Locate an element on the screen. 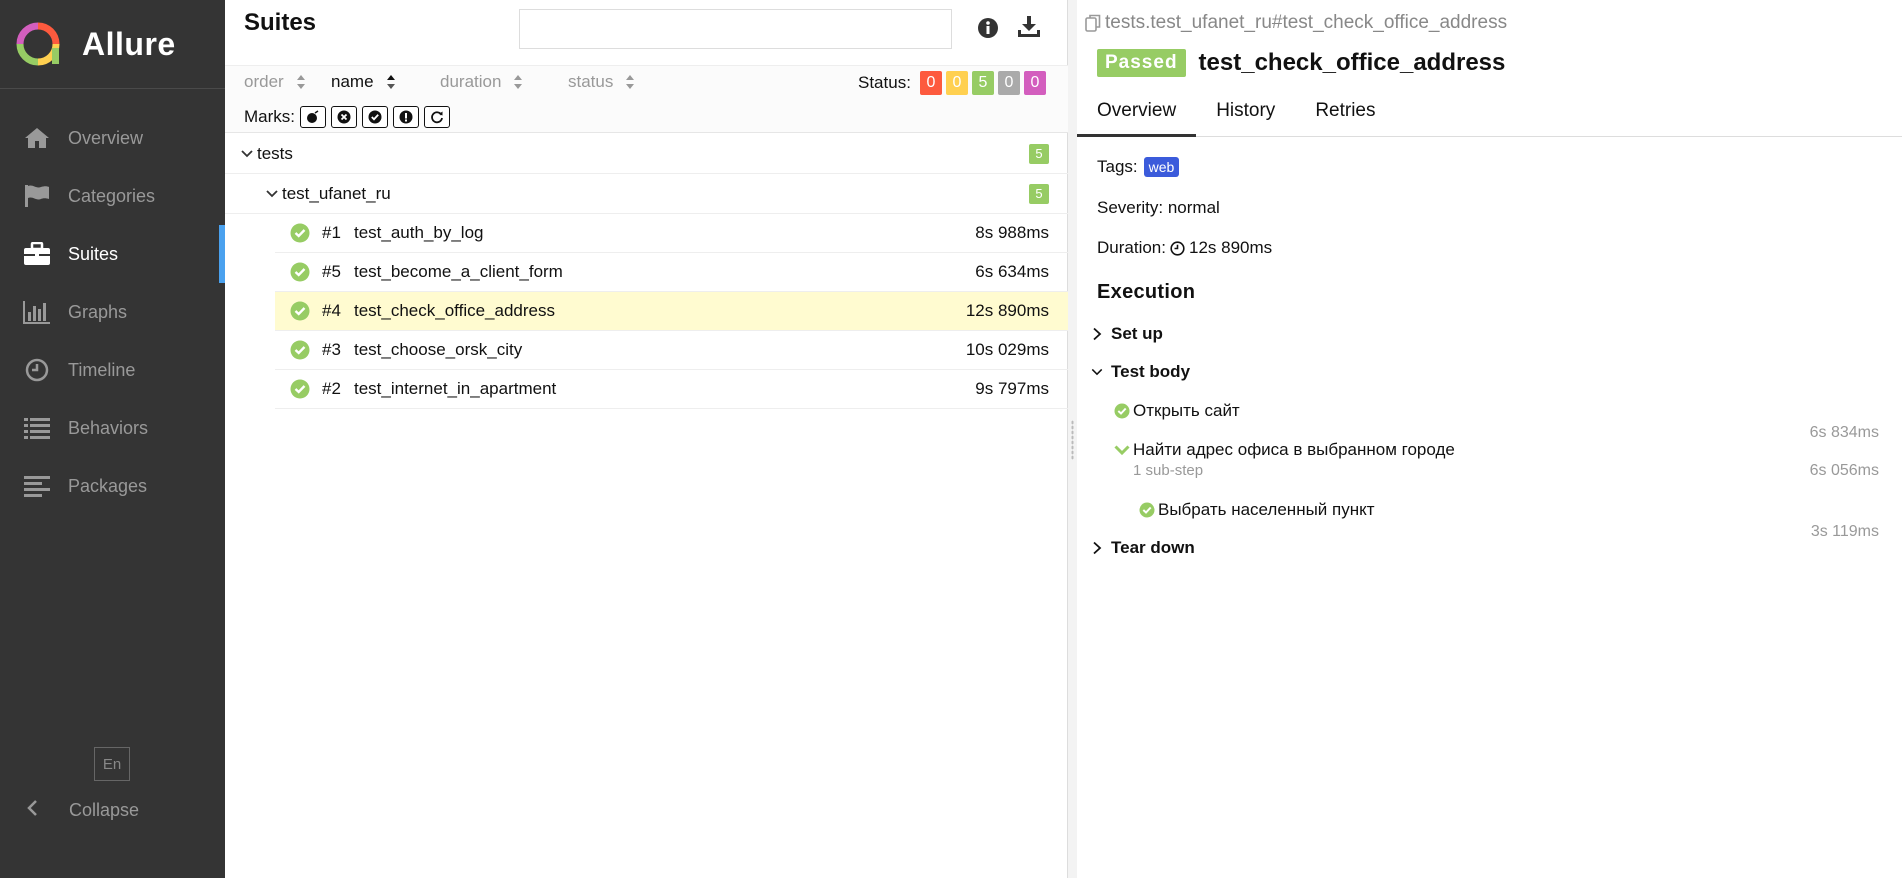 The height and width of the screenshot is (878, 1902). language-switch: En is located at coordinates (112, 764).